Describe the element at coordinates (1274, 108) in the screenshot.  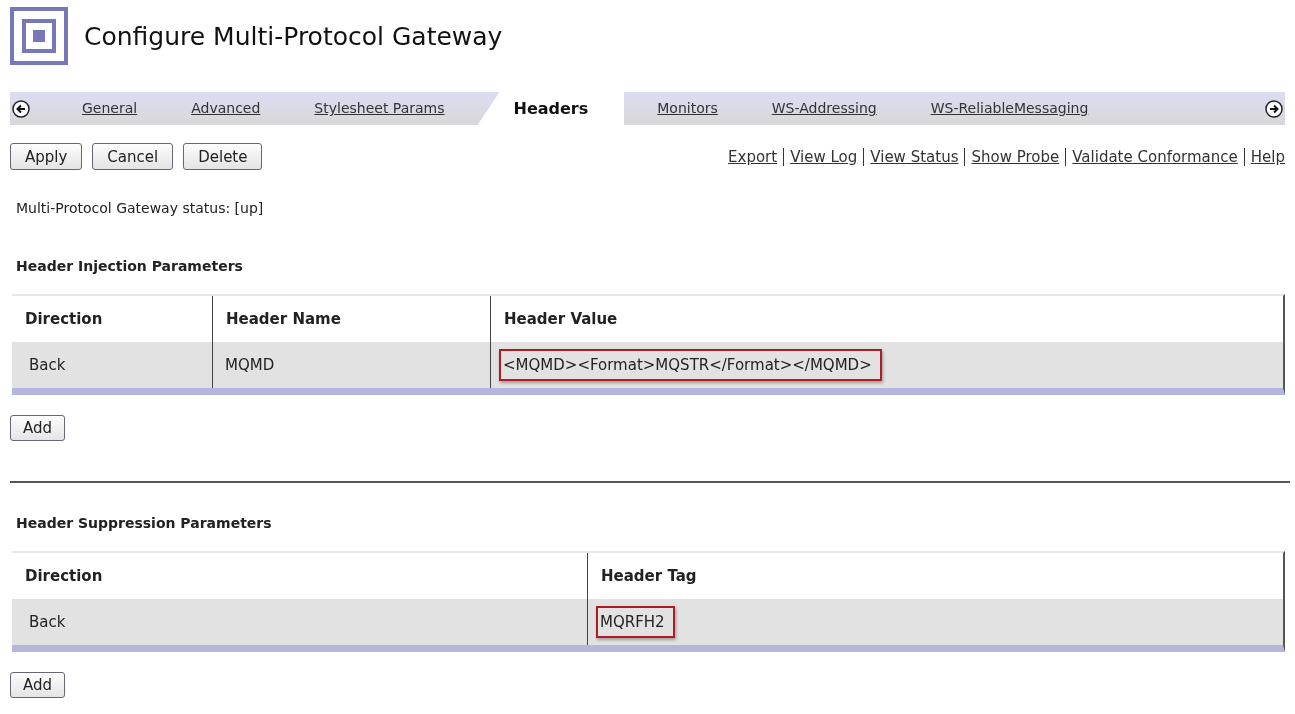
I see `scroll-right-icon` at that location.